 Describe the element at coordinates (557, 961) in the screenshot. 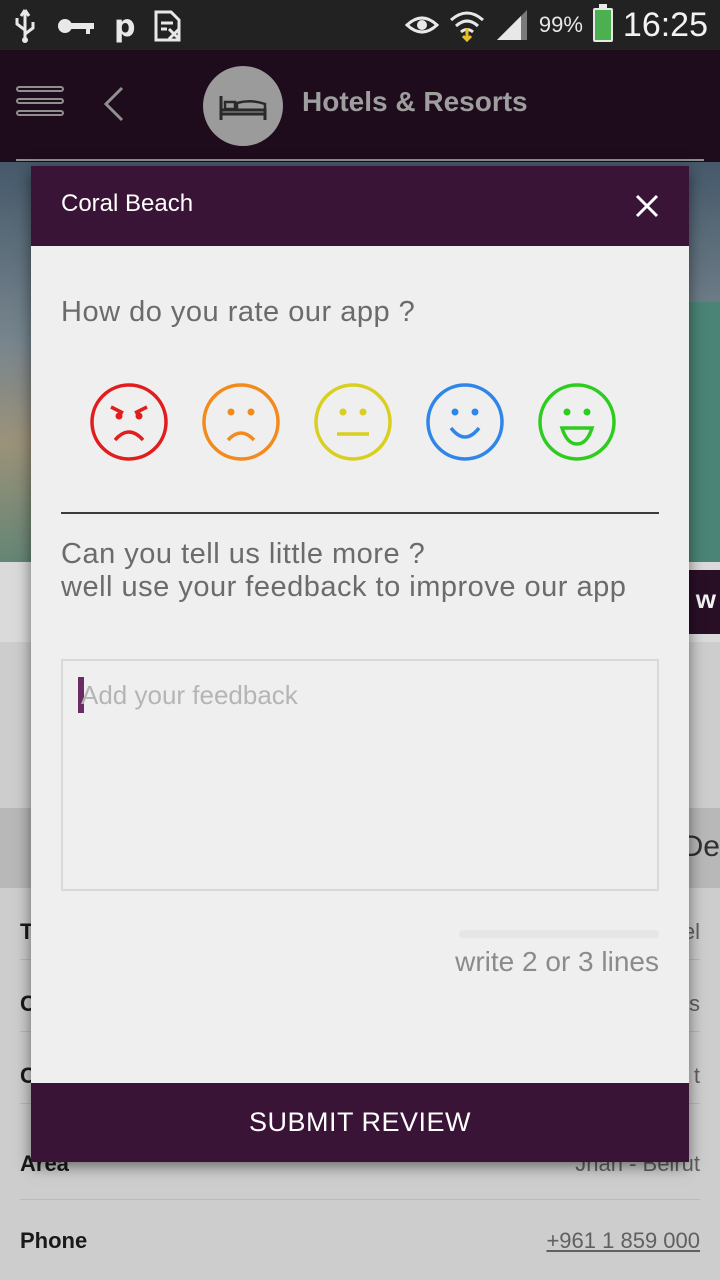

I see `feedback-hint: write 2 or 3 lines` at that location.